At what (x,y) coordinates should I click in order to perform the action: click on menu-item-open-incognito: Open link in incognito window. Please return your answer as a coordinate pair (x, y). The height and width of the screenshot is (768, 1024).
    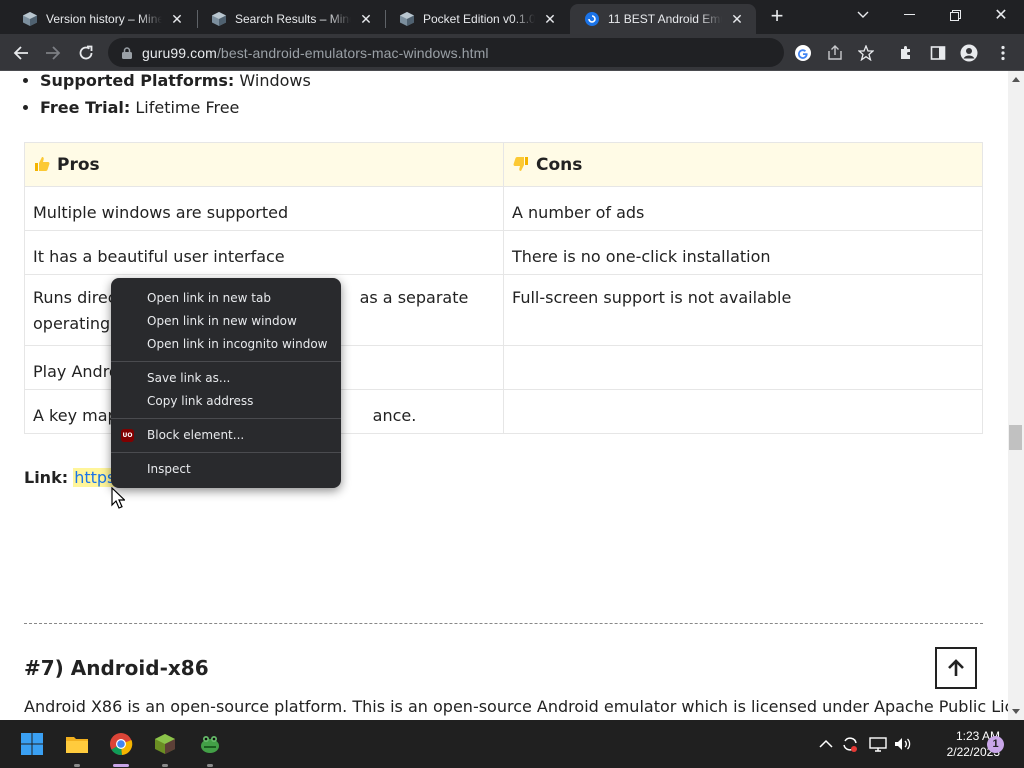
    Looking at the image, I should click on (226, 344).